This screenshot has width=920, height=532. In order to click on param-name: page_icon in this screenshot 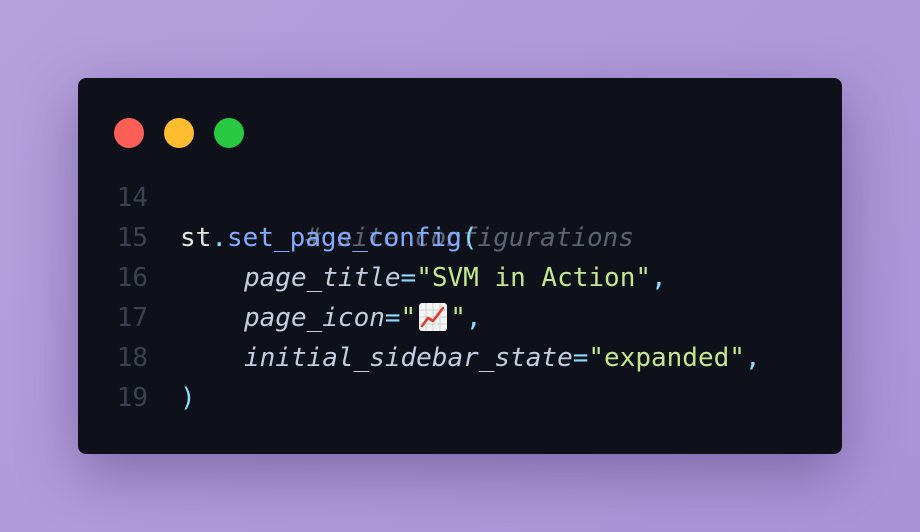, I will do `click(314, 318)`.